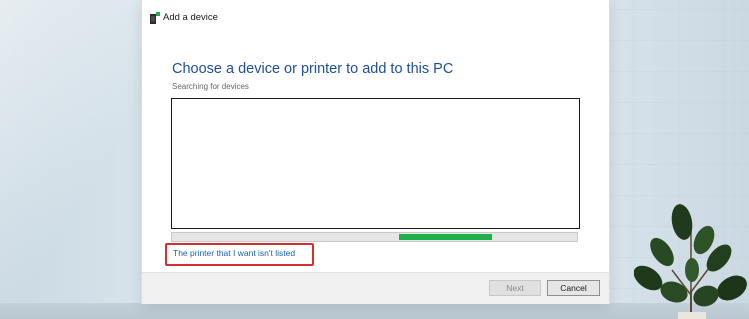 The height and width of the screenshot is (319, 749). Describe the element at coordinates (234, 253) in the screenshot. I see `printer-not-listed-link: The printer that I want isn't listed` at that location.